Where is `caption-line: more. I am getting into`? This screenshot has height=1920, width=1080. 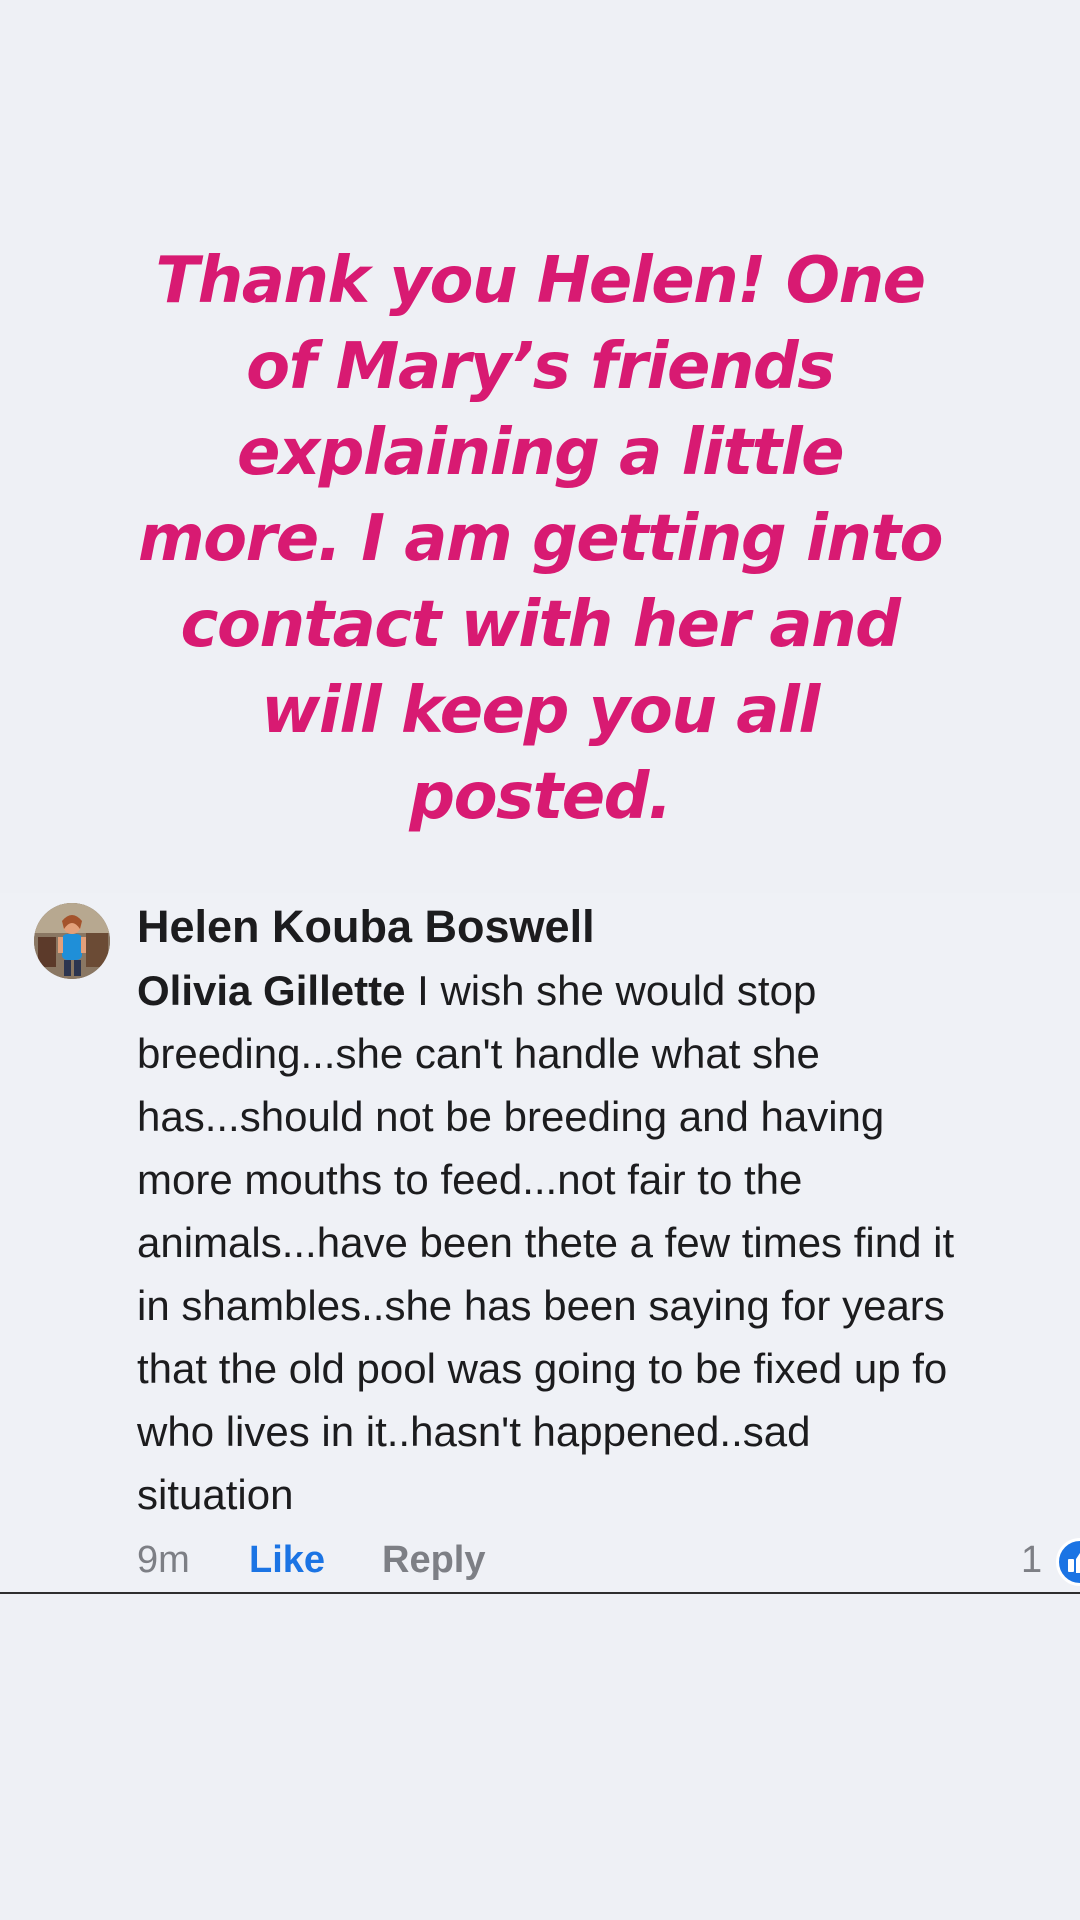 caption-line: more. I am getting into is located at coordinates (540, 539).